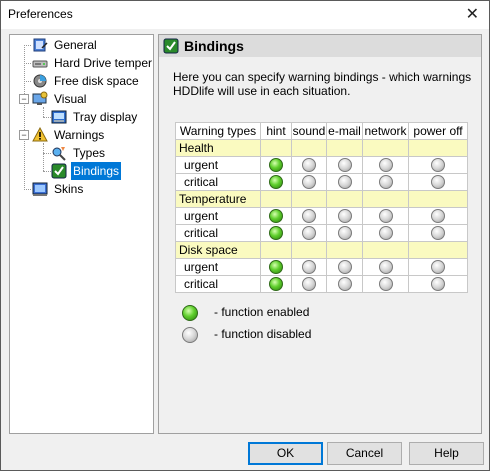  I want to click on category-row: Temperature, so click(321, 199).